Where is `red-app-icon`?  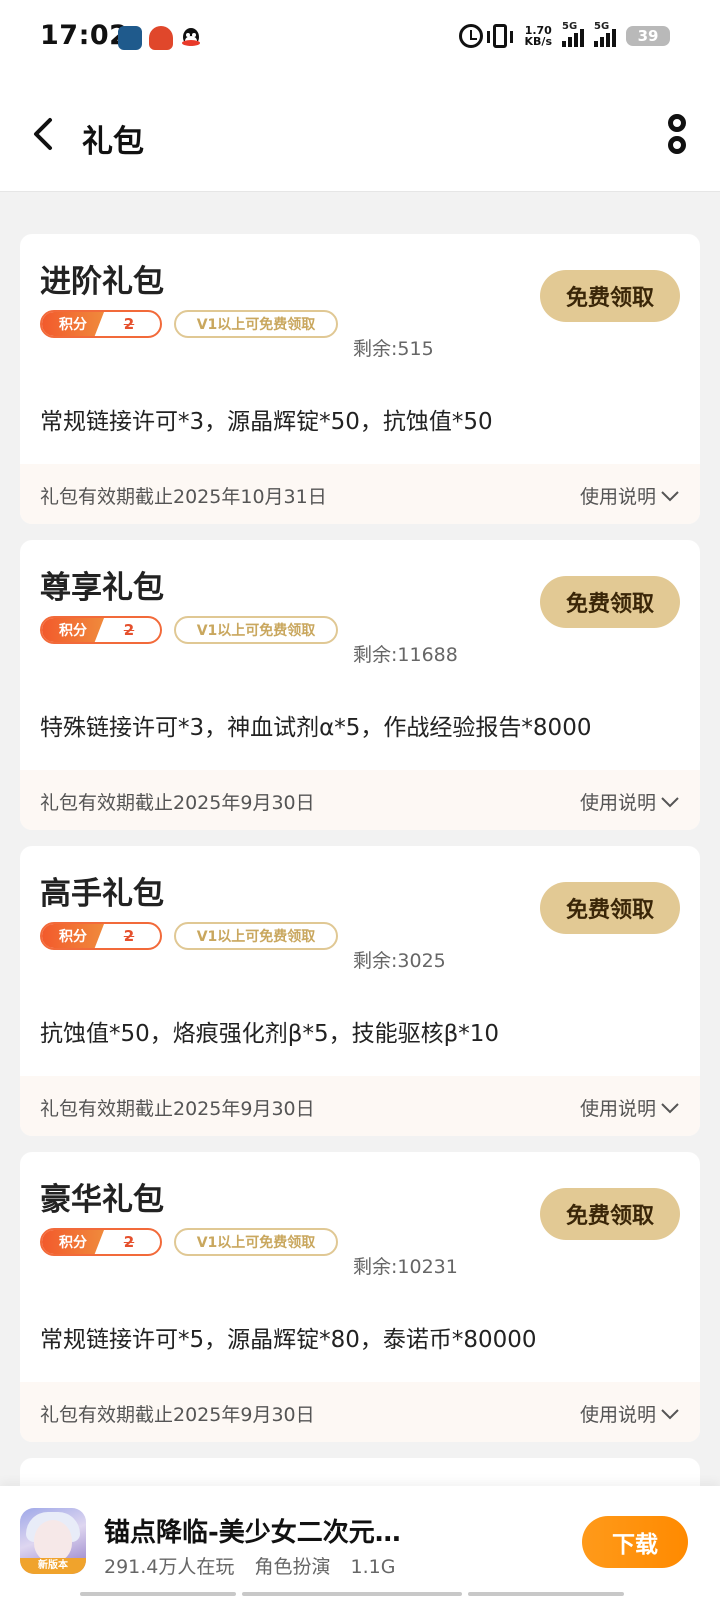 red-app-icon is located at coordinates (161, 38).